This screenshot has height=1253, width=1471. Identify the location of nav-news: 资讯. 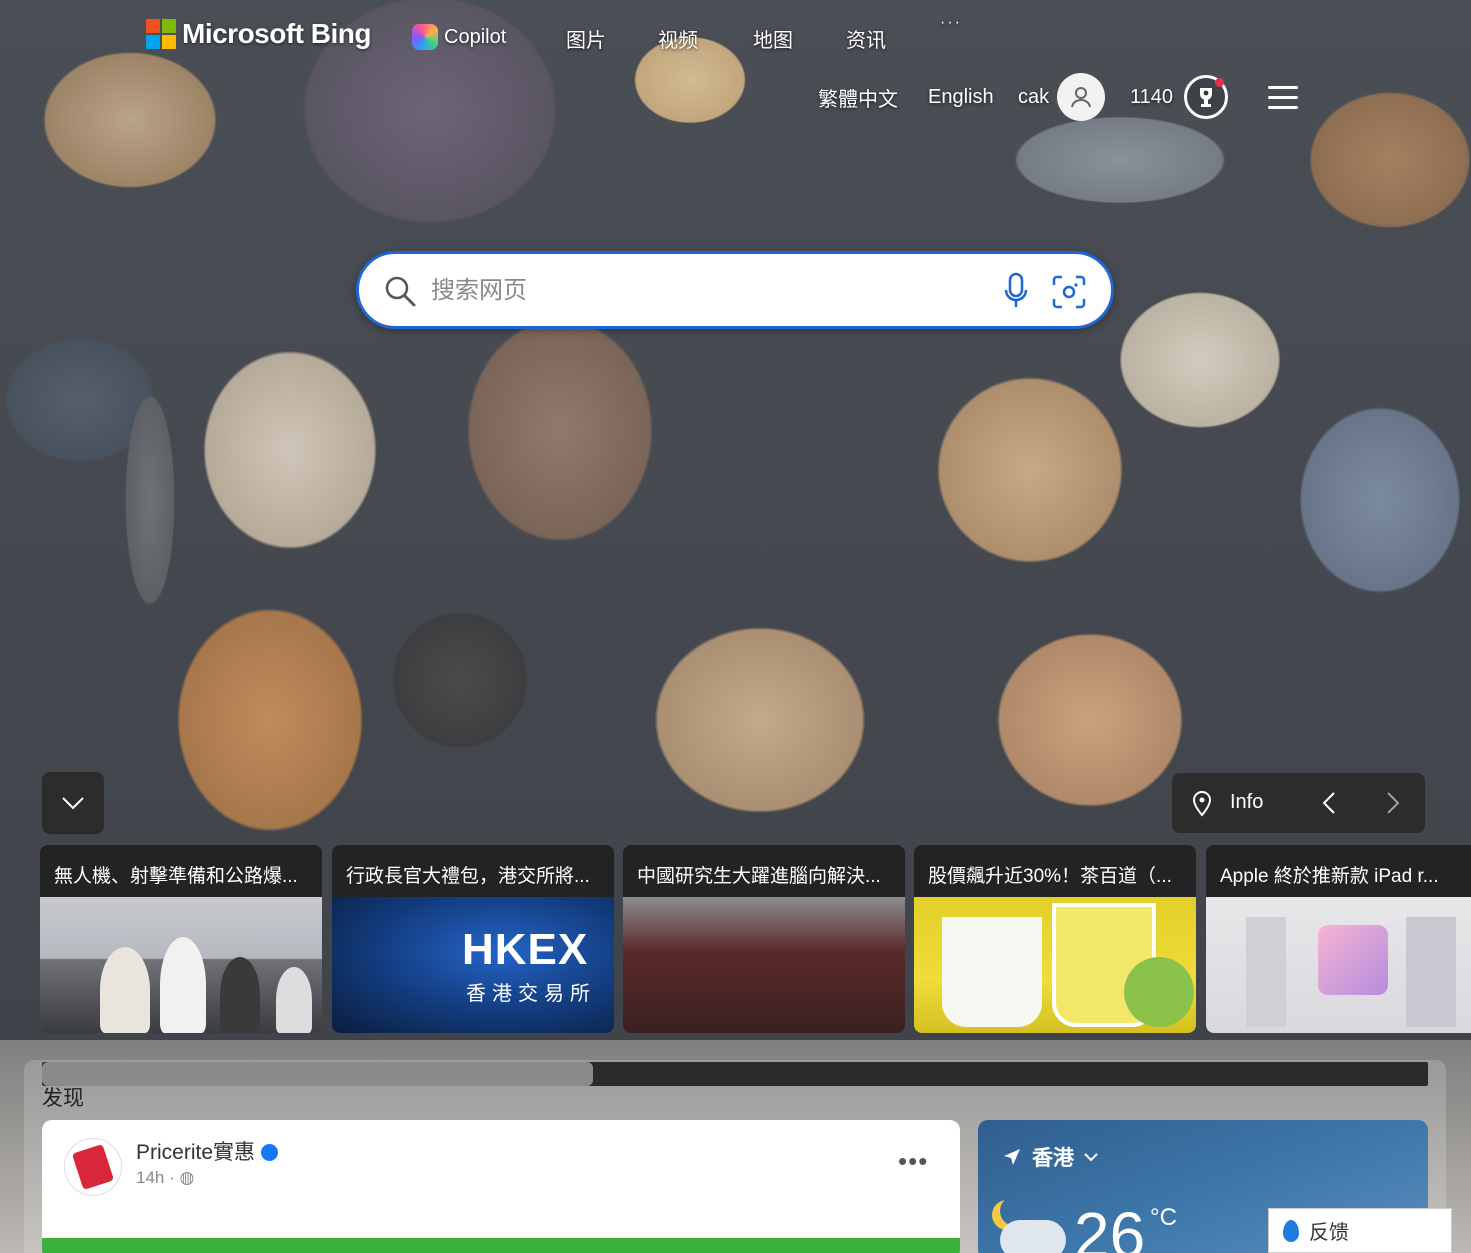
(866, 38).